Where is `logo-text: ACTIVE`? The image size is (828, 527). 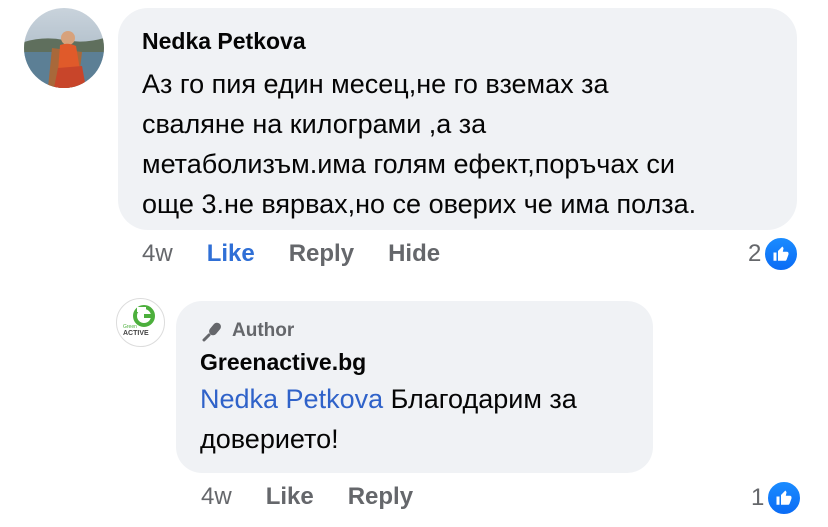
logo-text: ACTIVE is located at coordinates (136, 333).